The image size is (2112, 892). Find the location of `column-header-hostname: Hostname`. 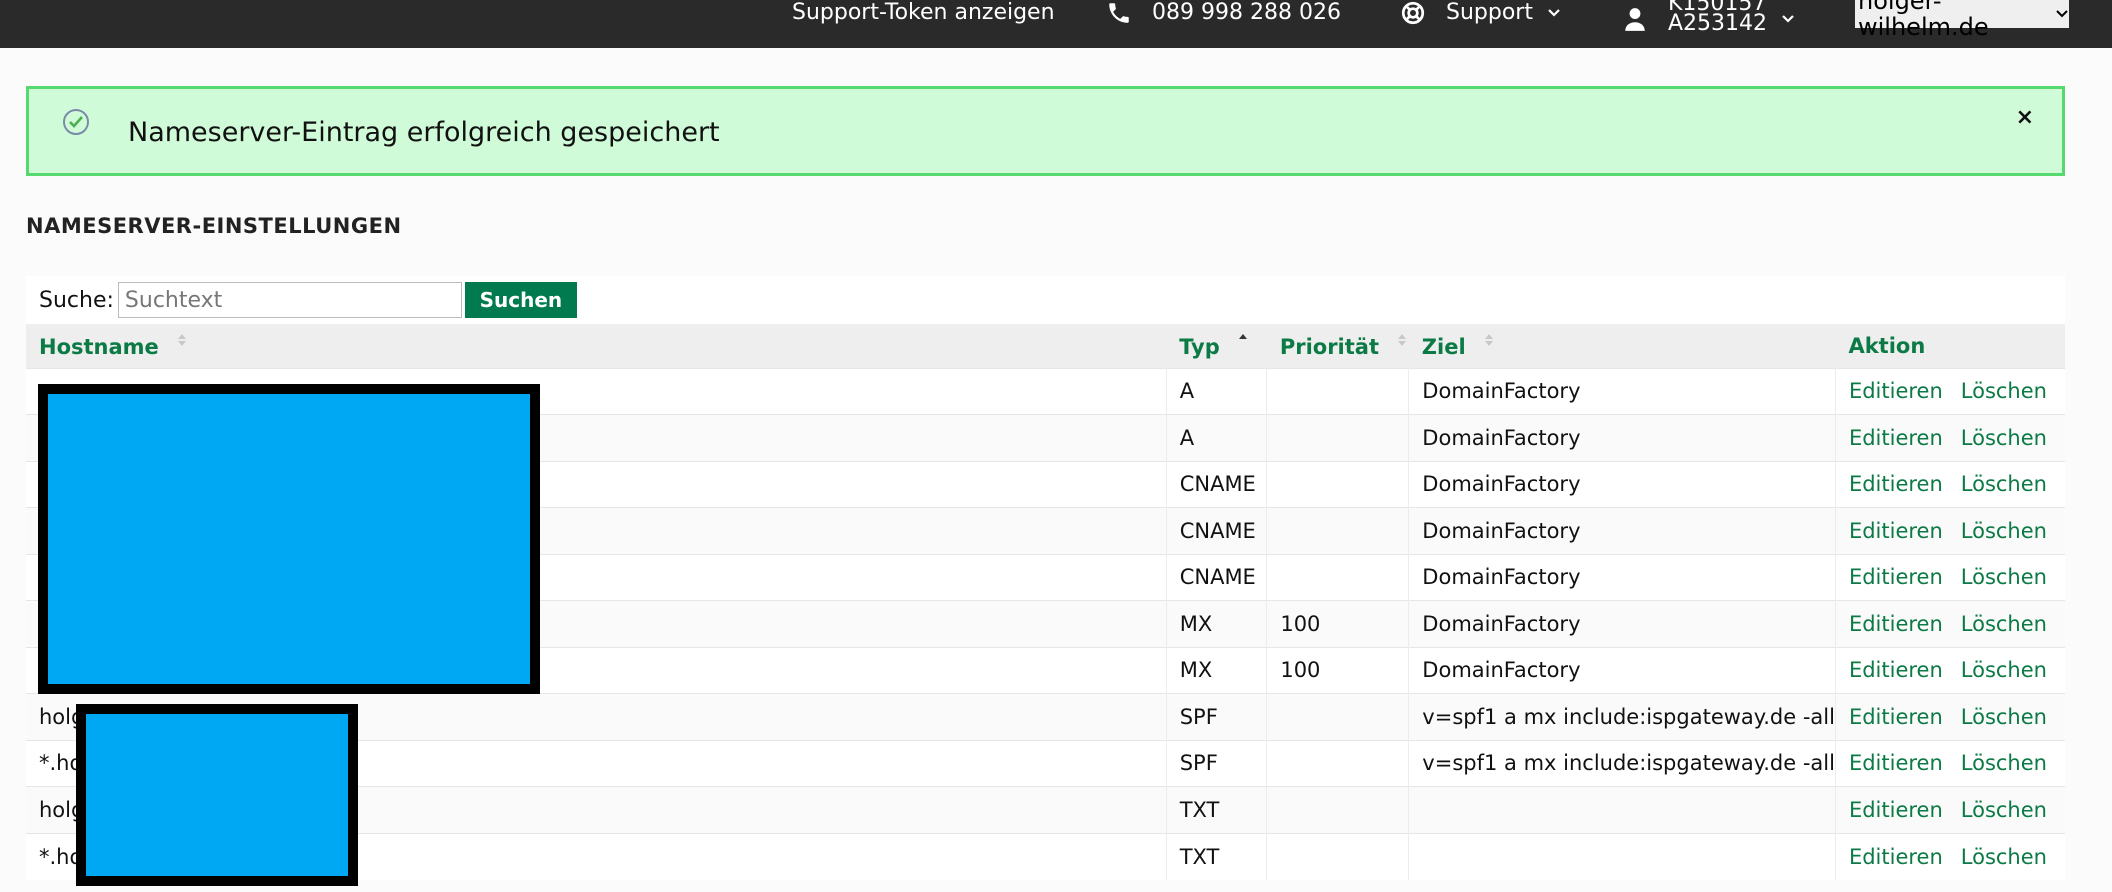

column-header-hostname: Hostname is located at coordinates (596, 346).